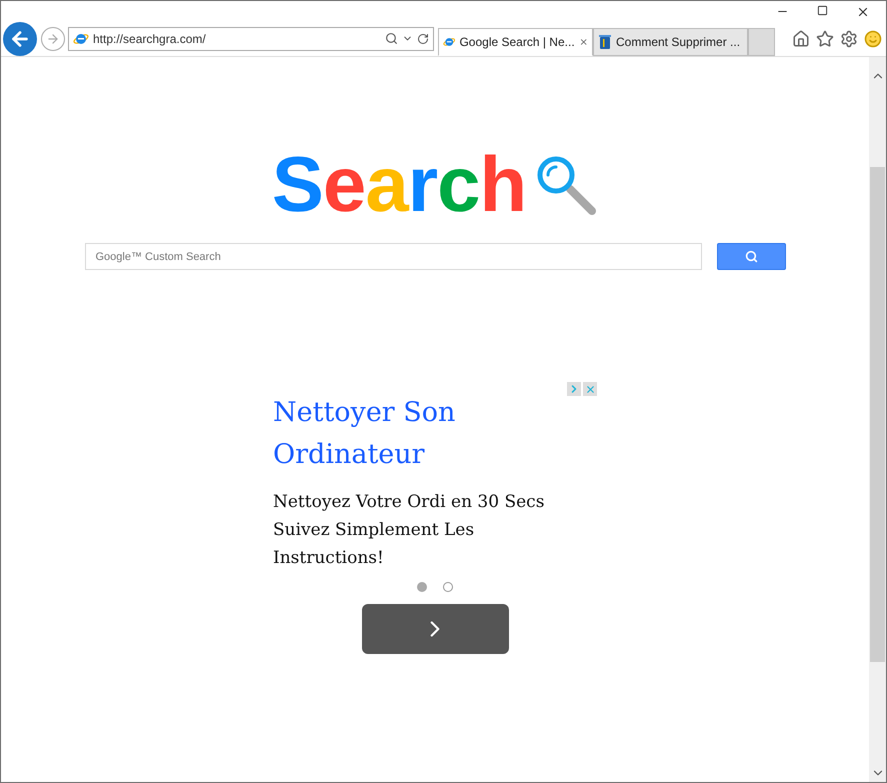  Describe the element at coordinates (20, 39) in the screenshot. I see `back-button` at that location.